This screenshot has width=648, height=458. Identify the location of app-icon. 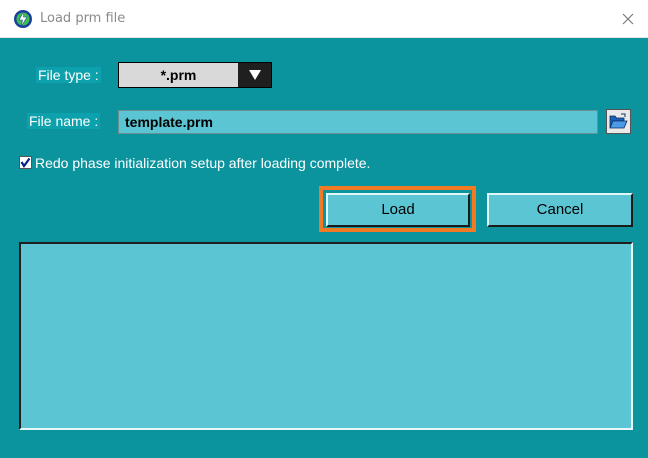
(23, 19).